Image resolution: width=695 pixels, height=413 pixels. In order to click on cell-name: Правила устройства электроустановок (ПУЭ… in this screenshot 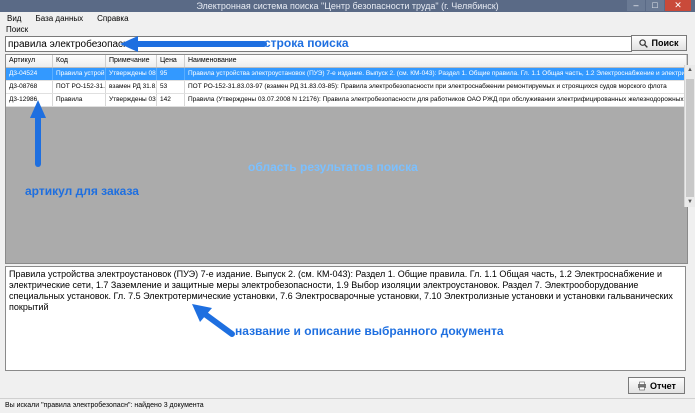, I will do `click(436, 74)`.